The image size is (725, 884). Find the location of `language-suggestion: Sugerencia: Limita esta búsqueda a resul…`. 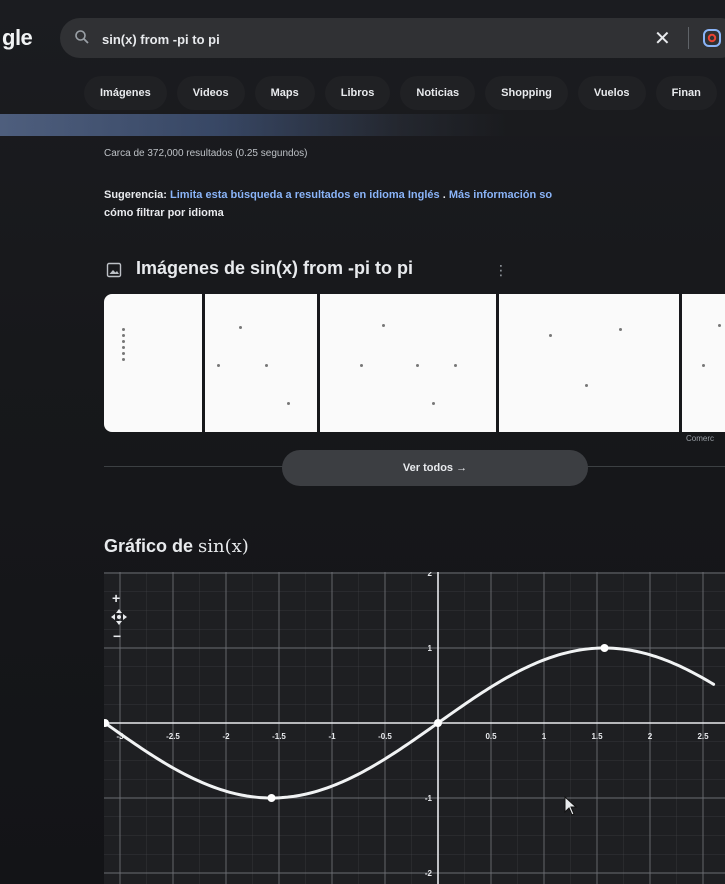

language-suggestion: Sugerencia: Limita esta búsqueda a resul… is located at coordinates (414, 204).